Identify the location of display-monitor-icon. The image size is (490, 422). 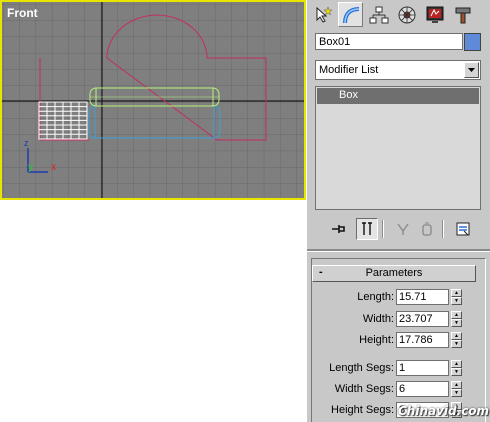
(434, 14).